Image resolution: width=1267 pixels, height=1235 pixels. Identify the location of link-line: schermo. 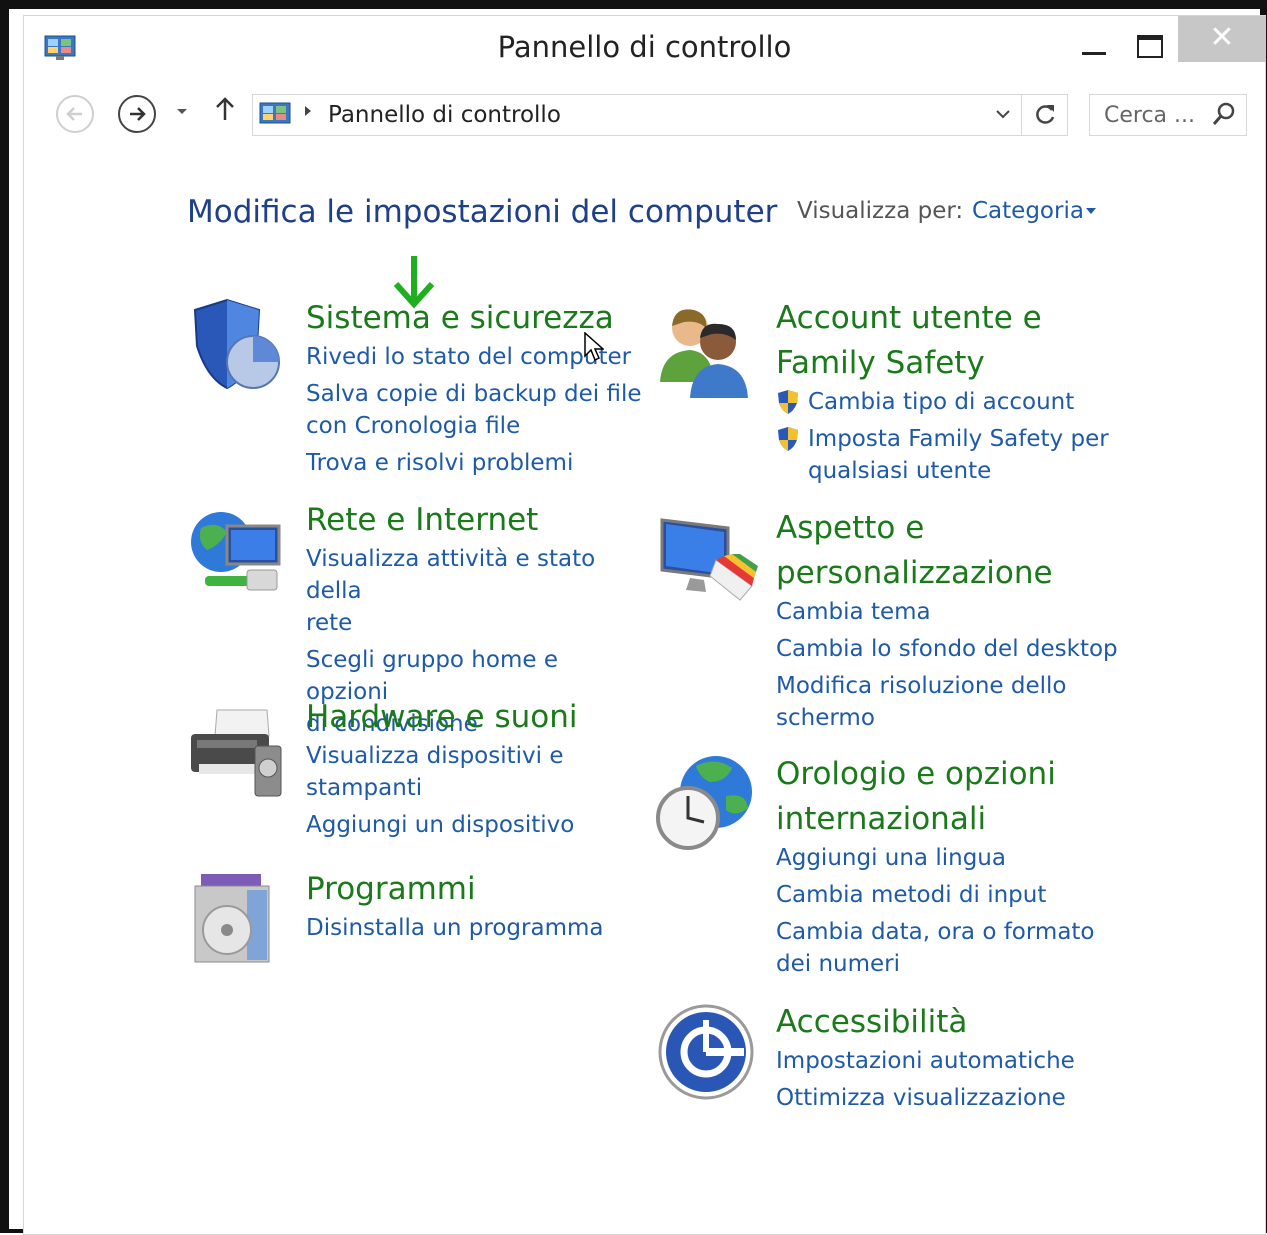
(825, 718).